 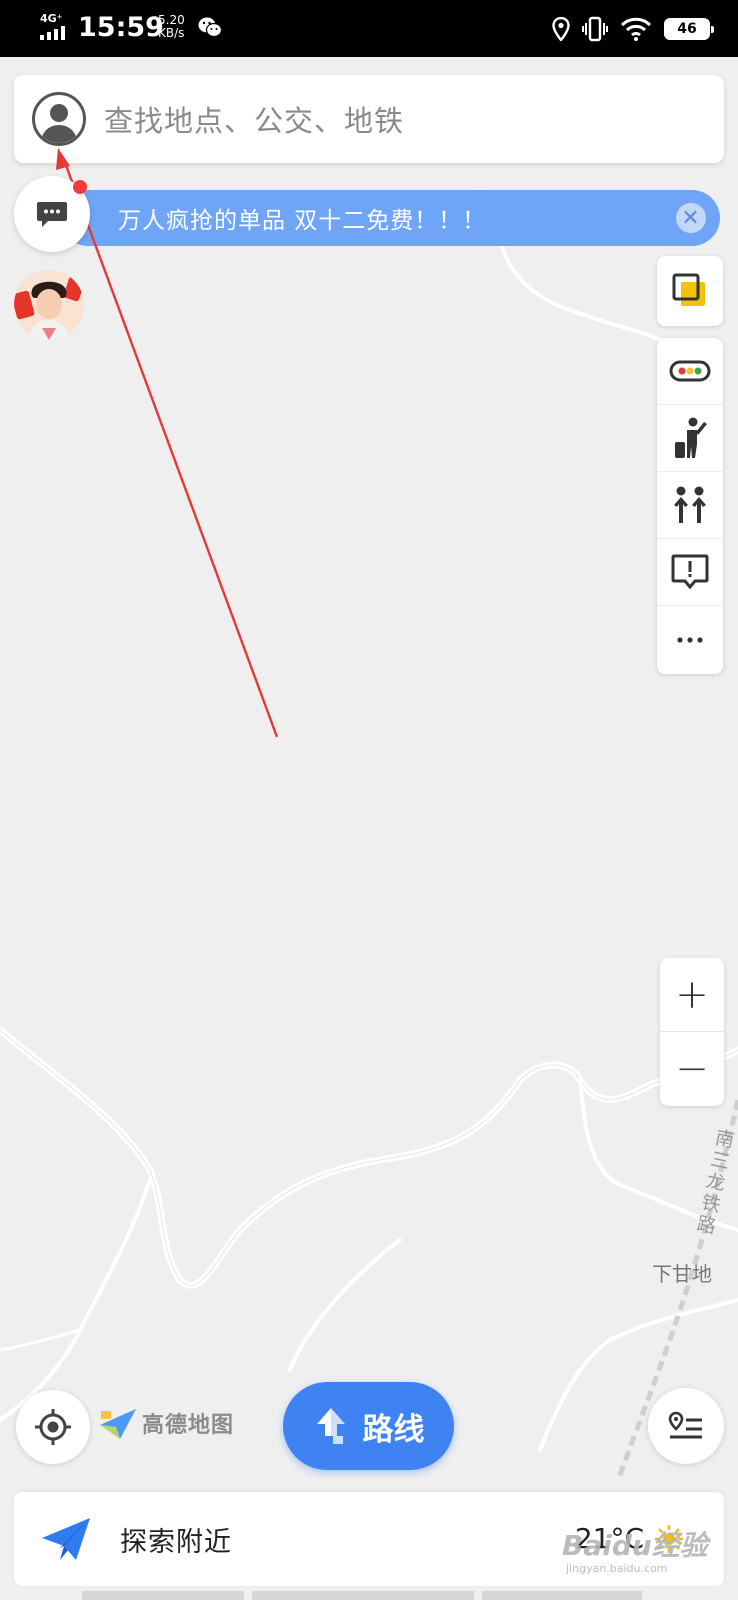 What do you see at coordinates (561, 29) in the screenshot?
I see `location-pin-icon` at bounding box center [561, 29].